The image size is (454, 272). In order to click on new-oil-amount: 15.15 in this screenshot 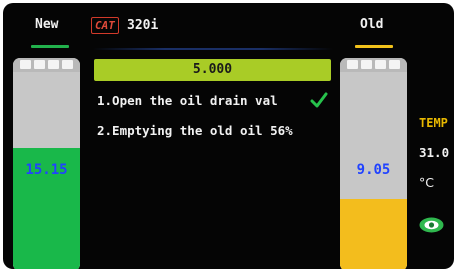, I will do `click(46, 170)`.